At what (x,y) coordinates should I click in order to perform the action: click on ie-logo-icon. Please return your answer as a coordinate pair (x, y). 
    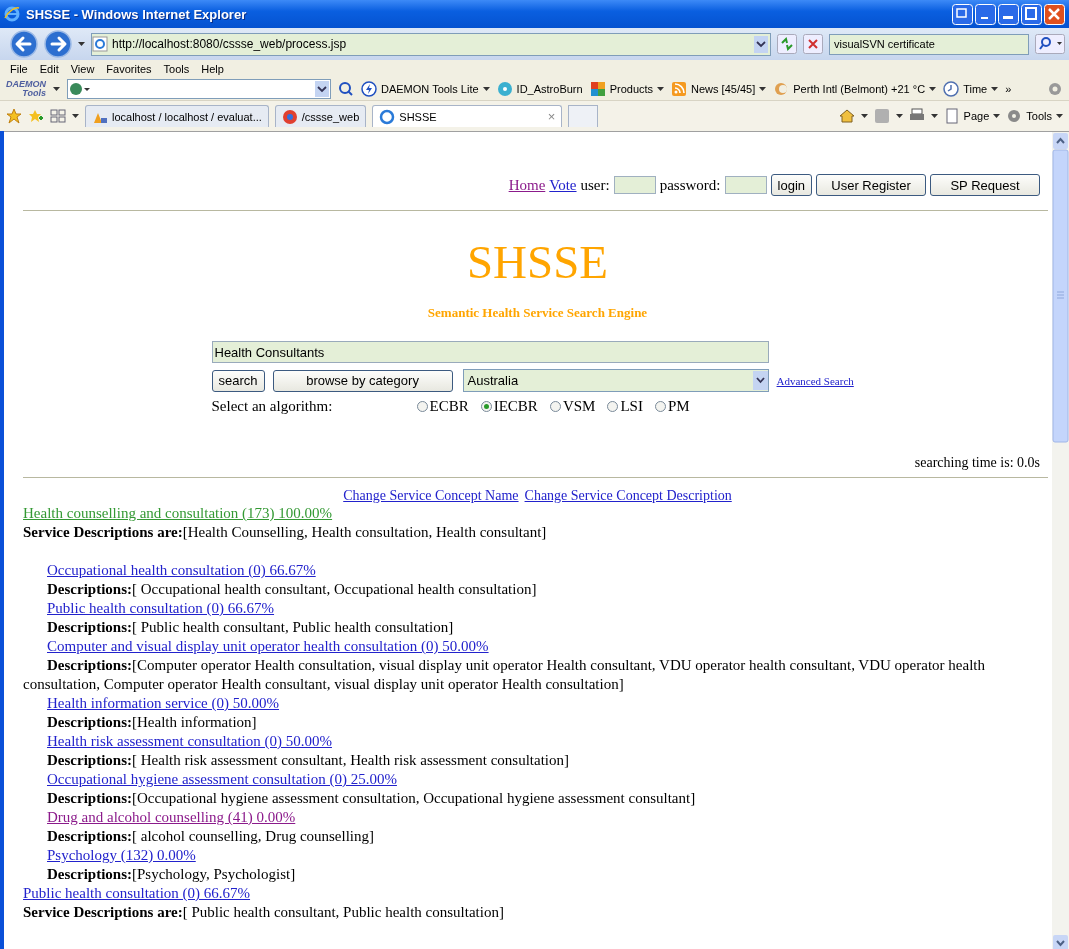
    Looking at the image, I should click on (12, 14).